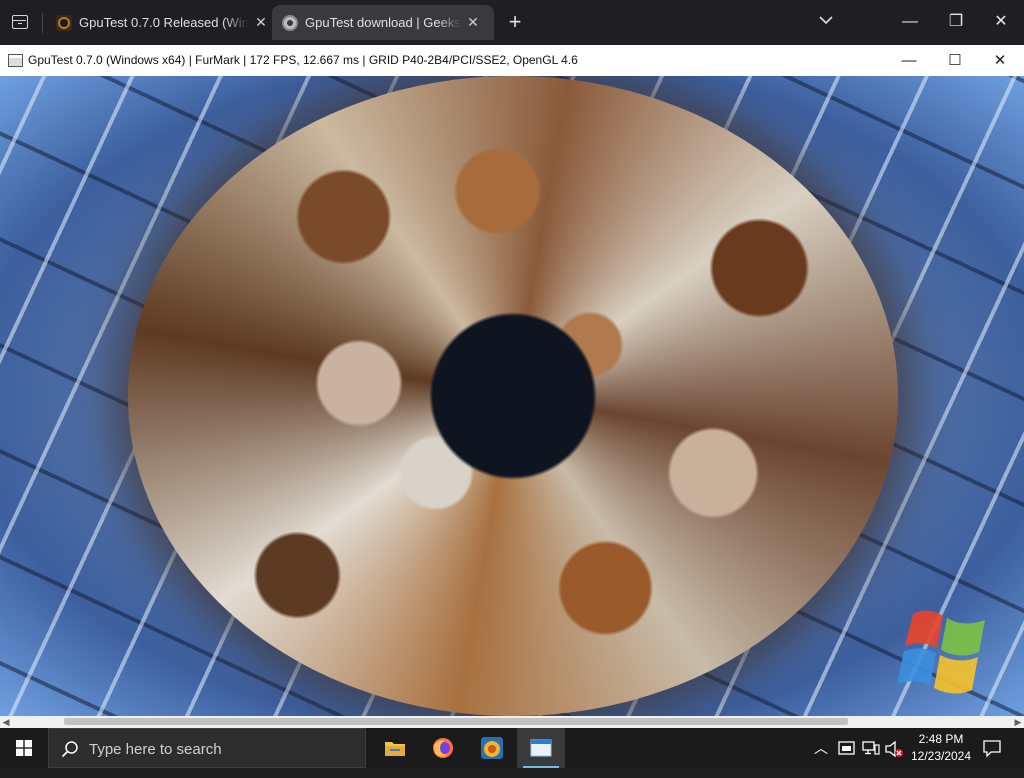 The image size is (1024, 778). Describe the element at coordinates (515, 22) in the screenshot. I see `new-tab-button: +` at that location.